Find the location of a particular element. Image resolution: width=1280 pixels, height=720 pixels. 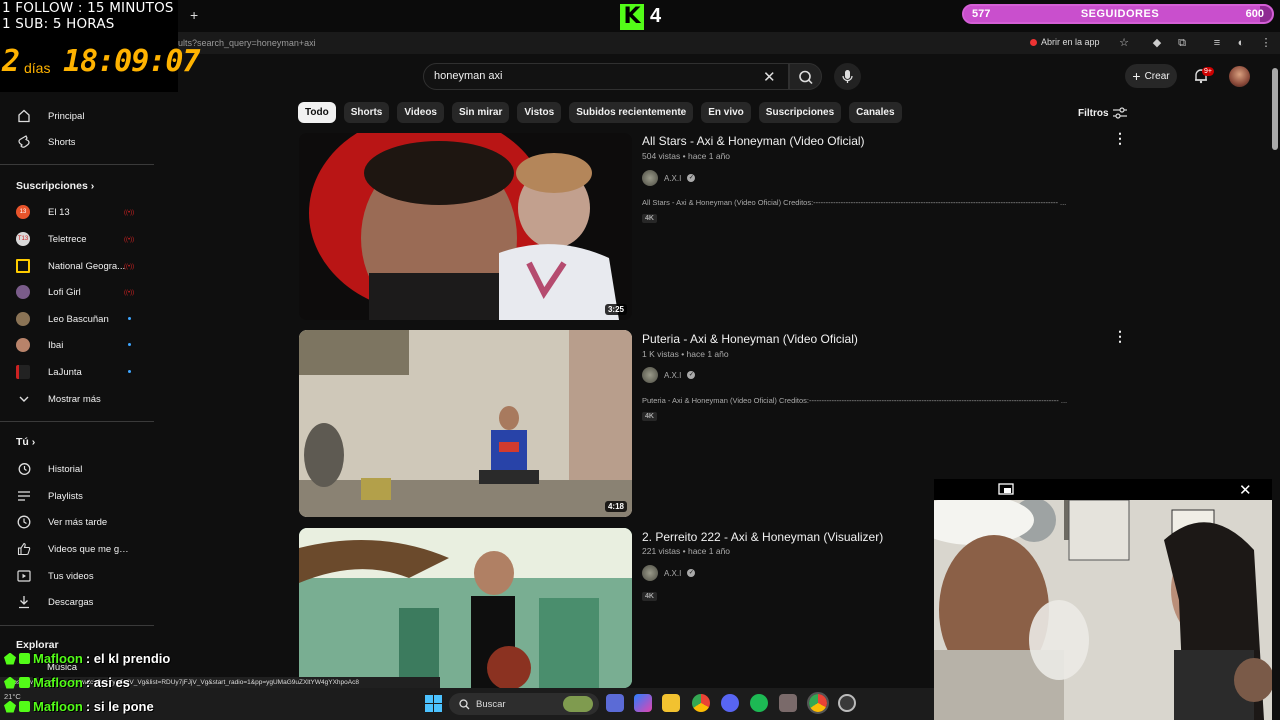

download-icon is located at coordinates (24, 602).